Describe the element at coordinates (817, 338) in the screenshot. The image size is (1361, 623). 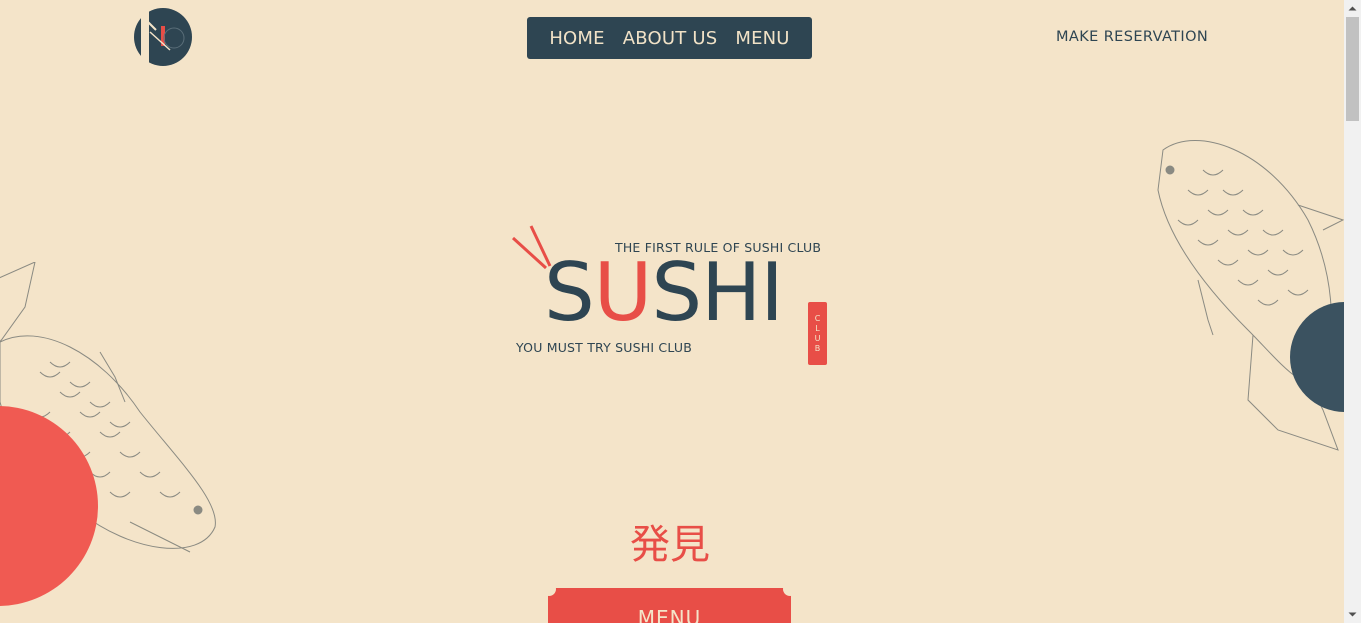
I see `club-letter: U` at that location.